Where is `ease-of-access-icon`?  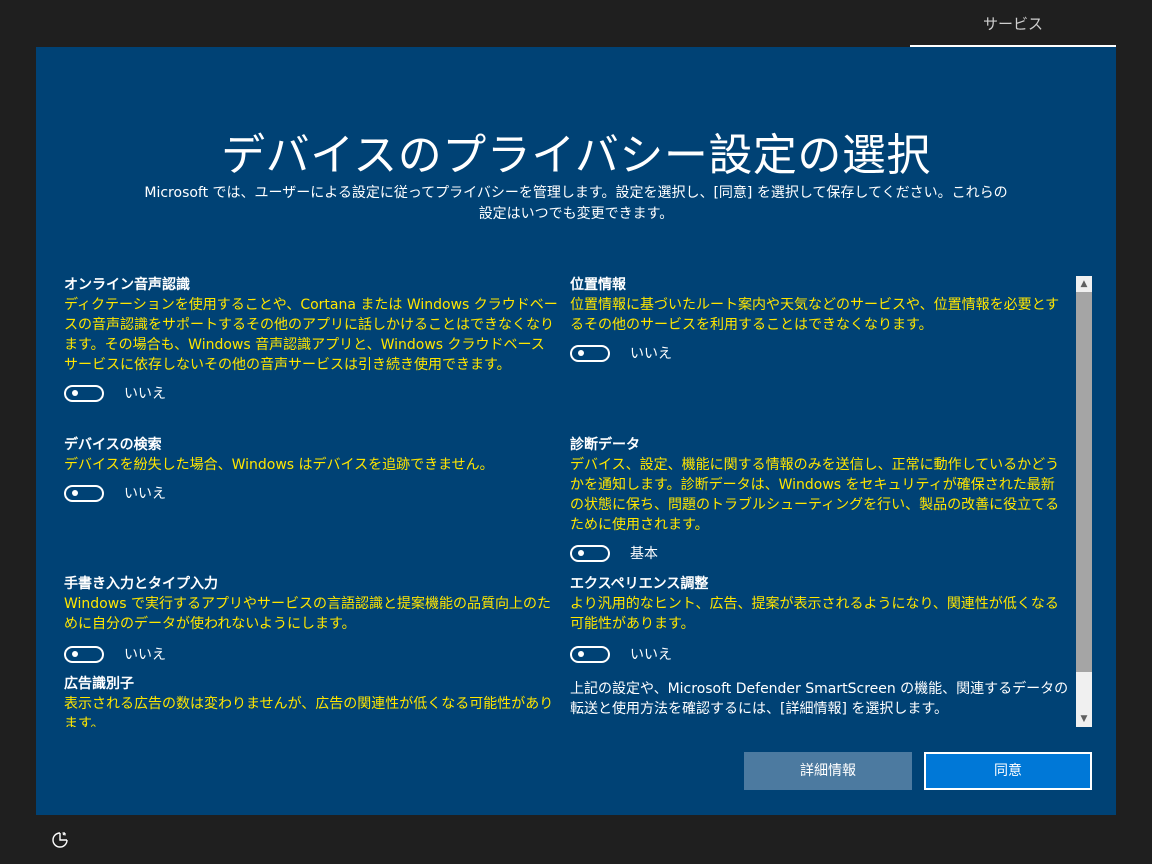
ease-of-access-icon is located at coordinates (60, 840).